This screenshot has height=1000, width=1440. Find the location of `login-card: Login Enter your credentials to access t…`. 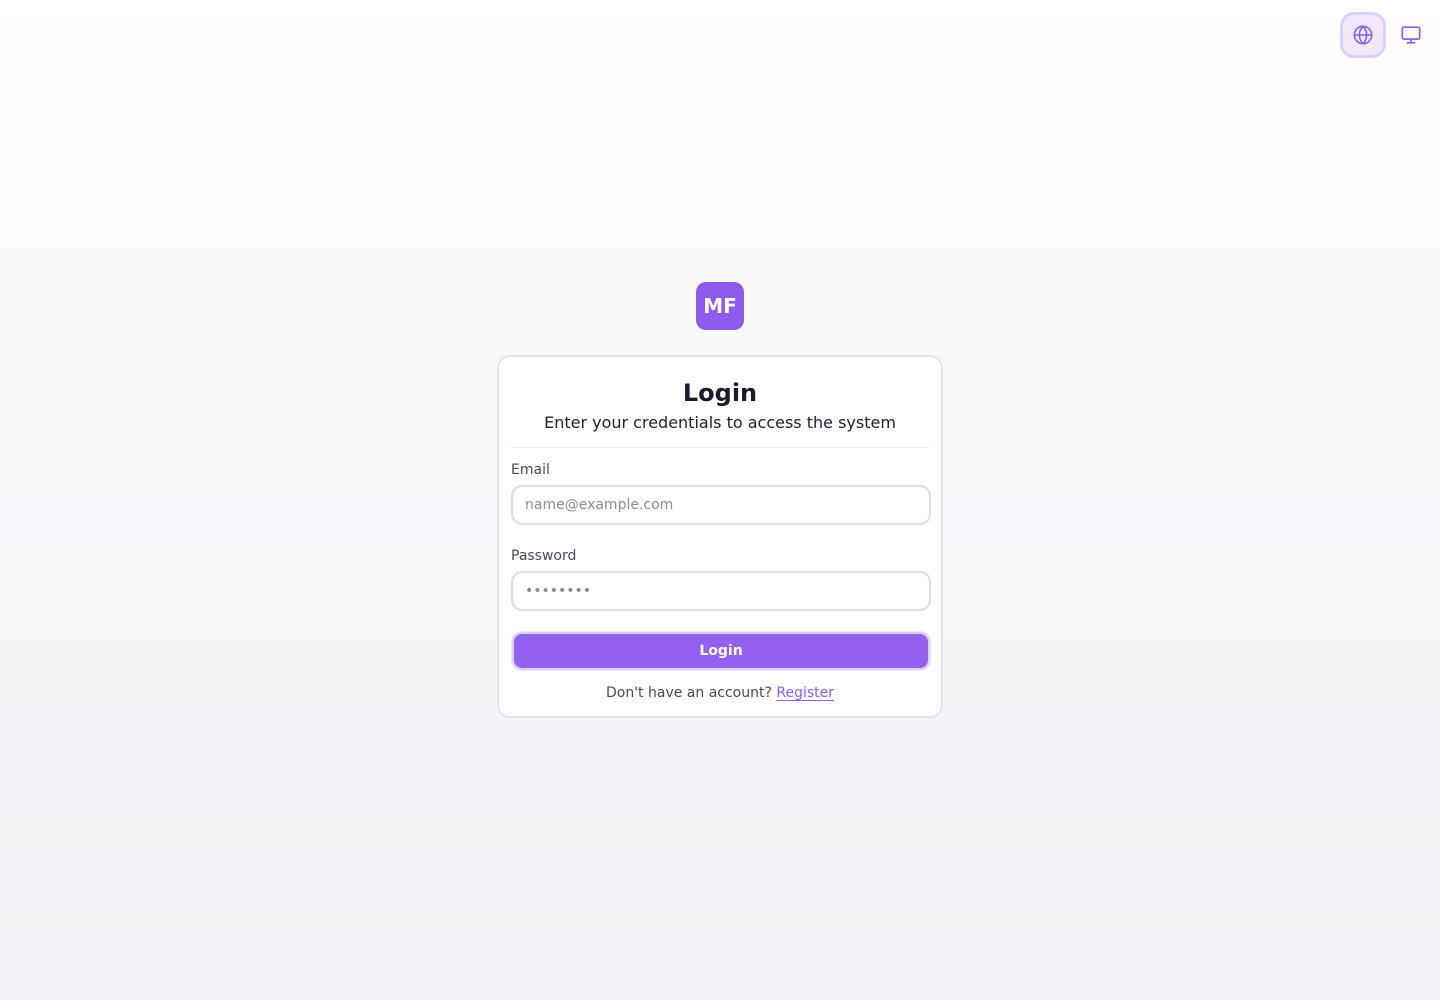

login-card: Login Enter your credentials to access t… is located at coordinates (720, 536).